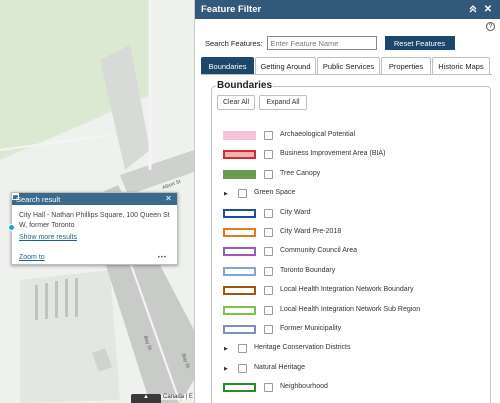  I want to click on panel-header: Feature Filter ✕, so click(347, 9).